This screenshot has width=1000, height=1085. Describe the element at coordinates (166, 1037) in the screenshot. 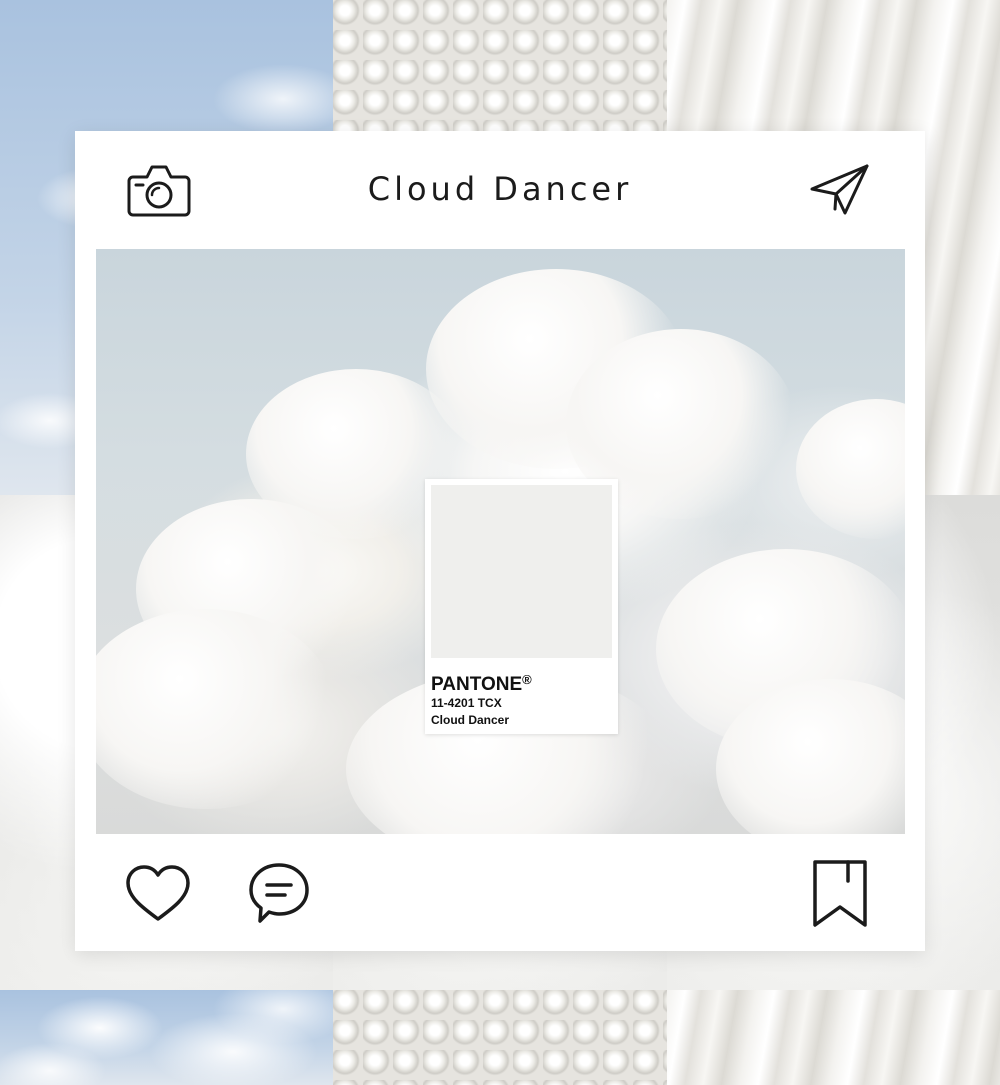

I see `bg-tile-sky` at that location.